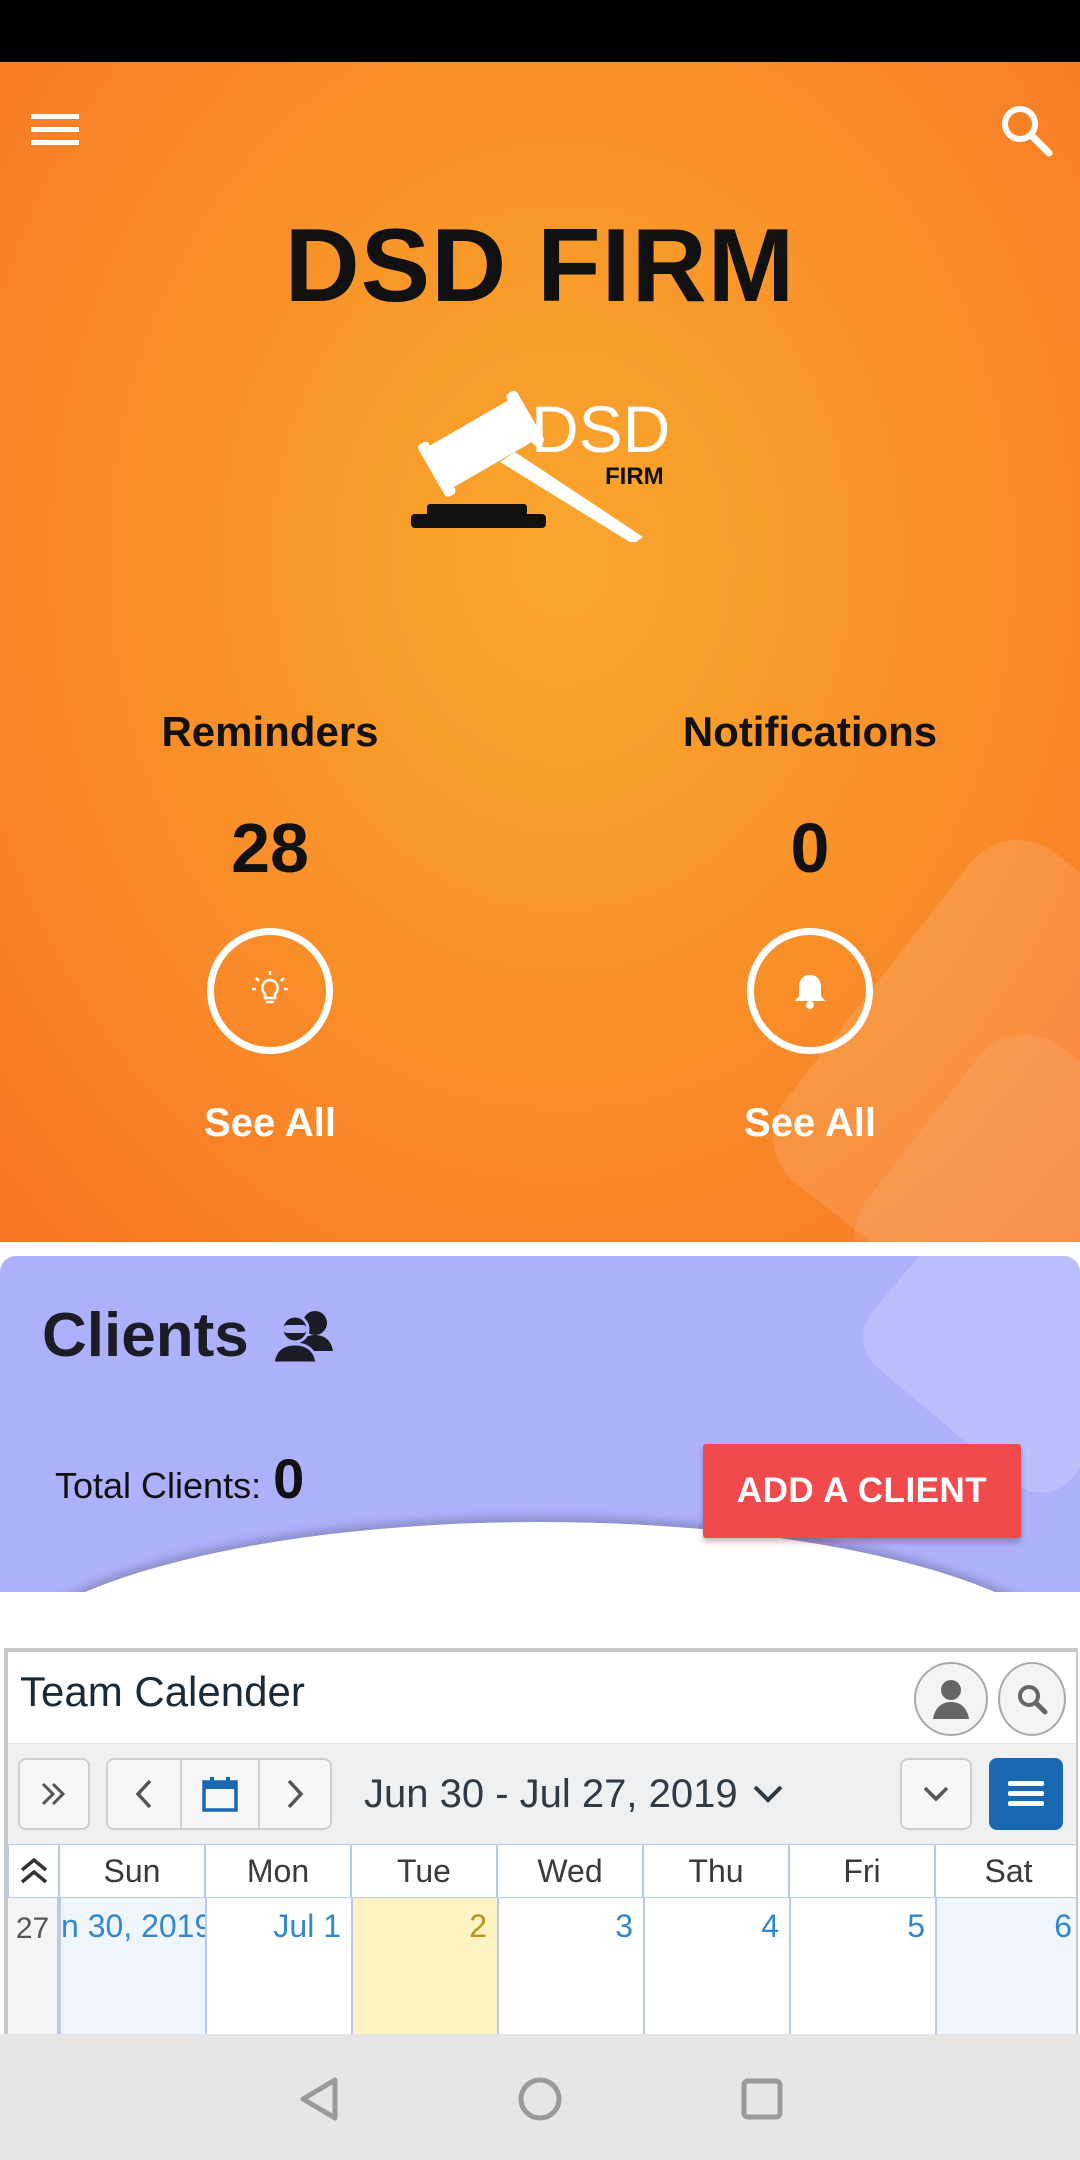  I want to click on back-triangle-icon, so click(319, 2099).